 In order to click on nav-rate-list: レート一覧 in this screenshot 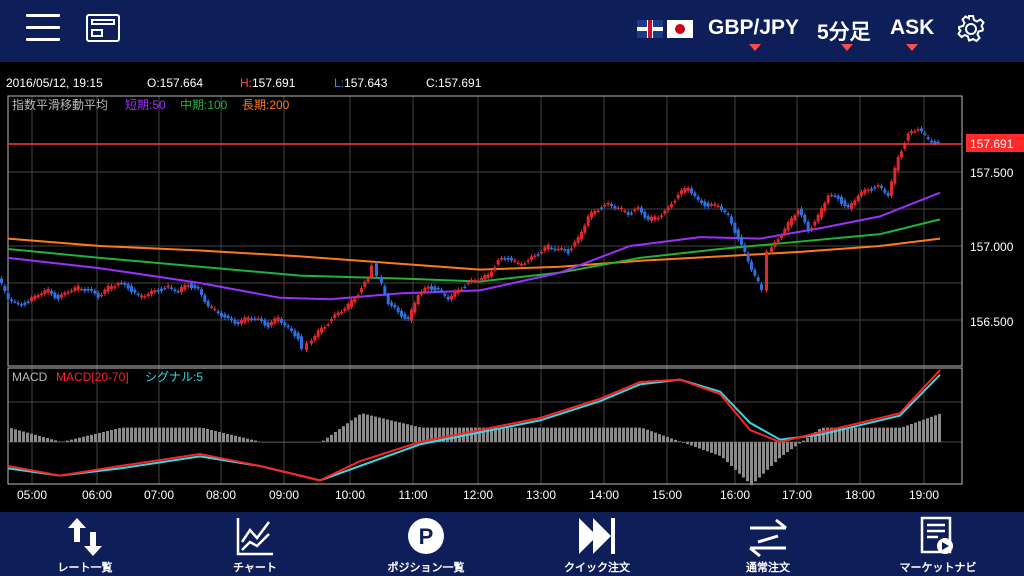, I will do `click(85, 544)`.